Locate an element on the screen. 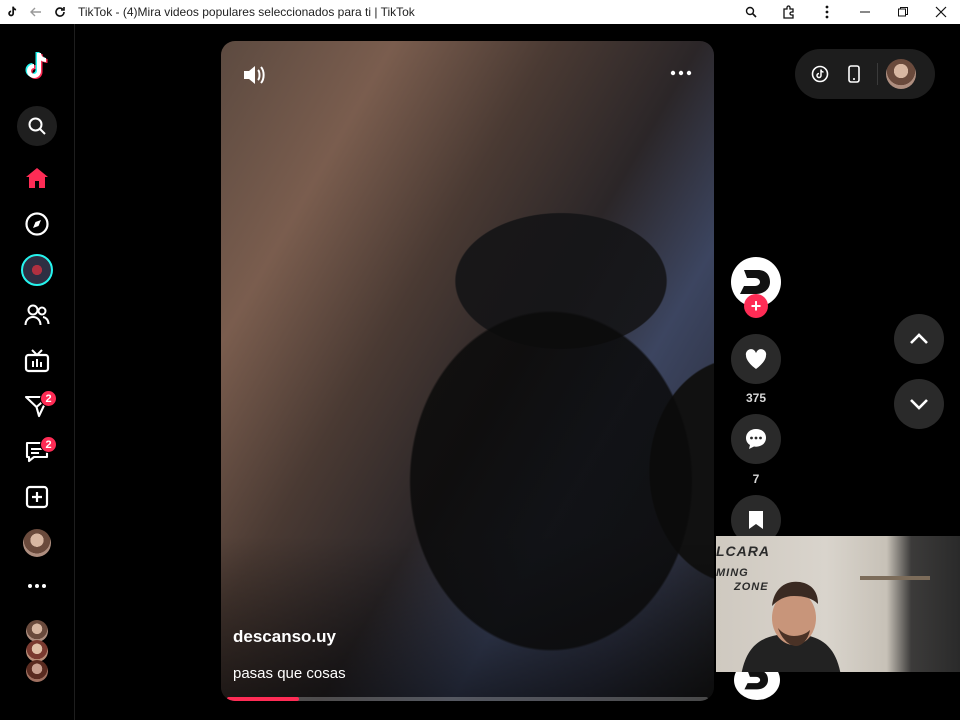 The height and width of the screenshot is (720, 960). minimize-button is located at coordinates (865, 12).